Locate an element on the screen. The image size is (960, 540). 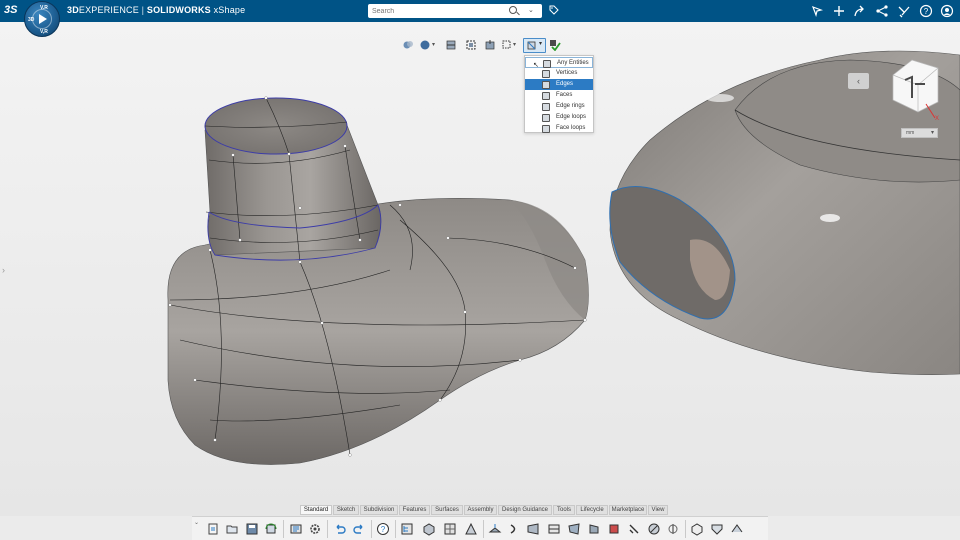
compass-icon is located at coordinates (817, 11).